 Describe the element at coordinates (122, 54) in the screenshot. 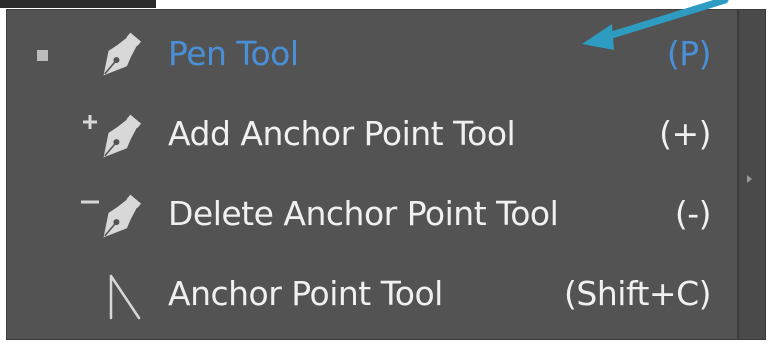

I see `pen-icon` at that location.